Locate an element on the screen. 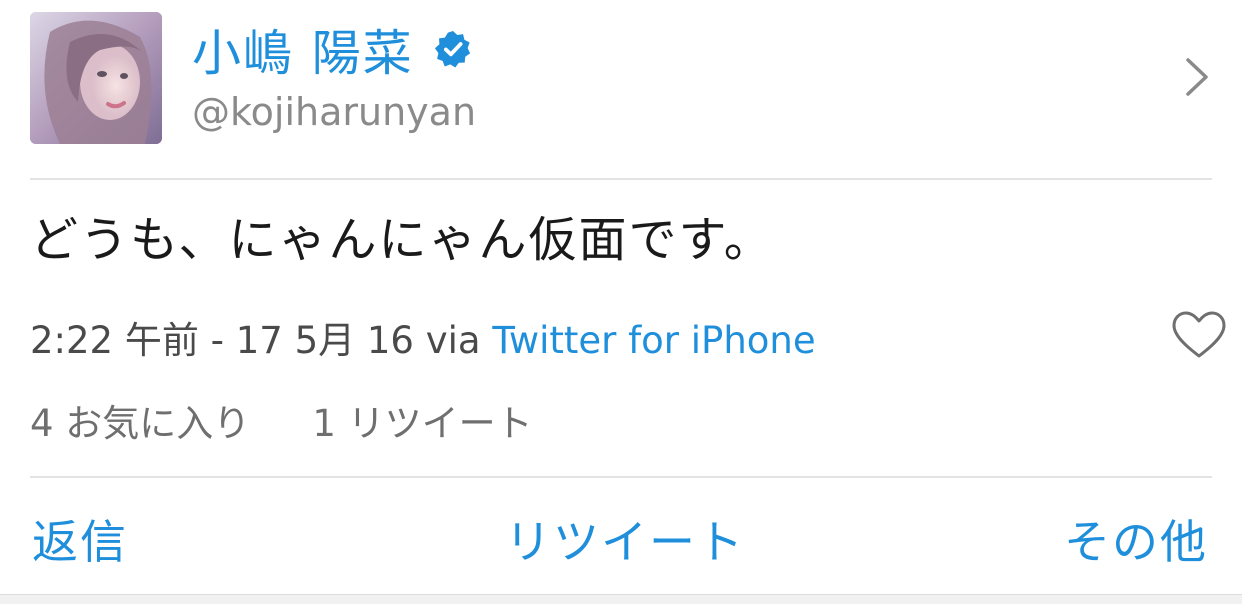  avatar is located at coordinates (96, 78).